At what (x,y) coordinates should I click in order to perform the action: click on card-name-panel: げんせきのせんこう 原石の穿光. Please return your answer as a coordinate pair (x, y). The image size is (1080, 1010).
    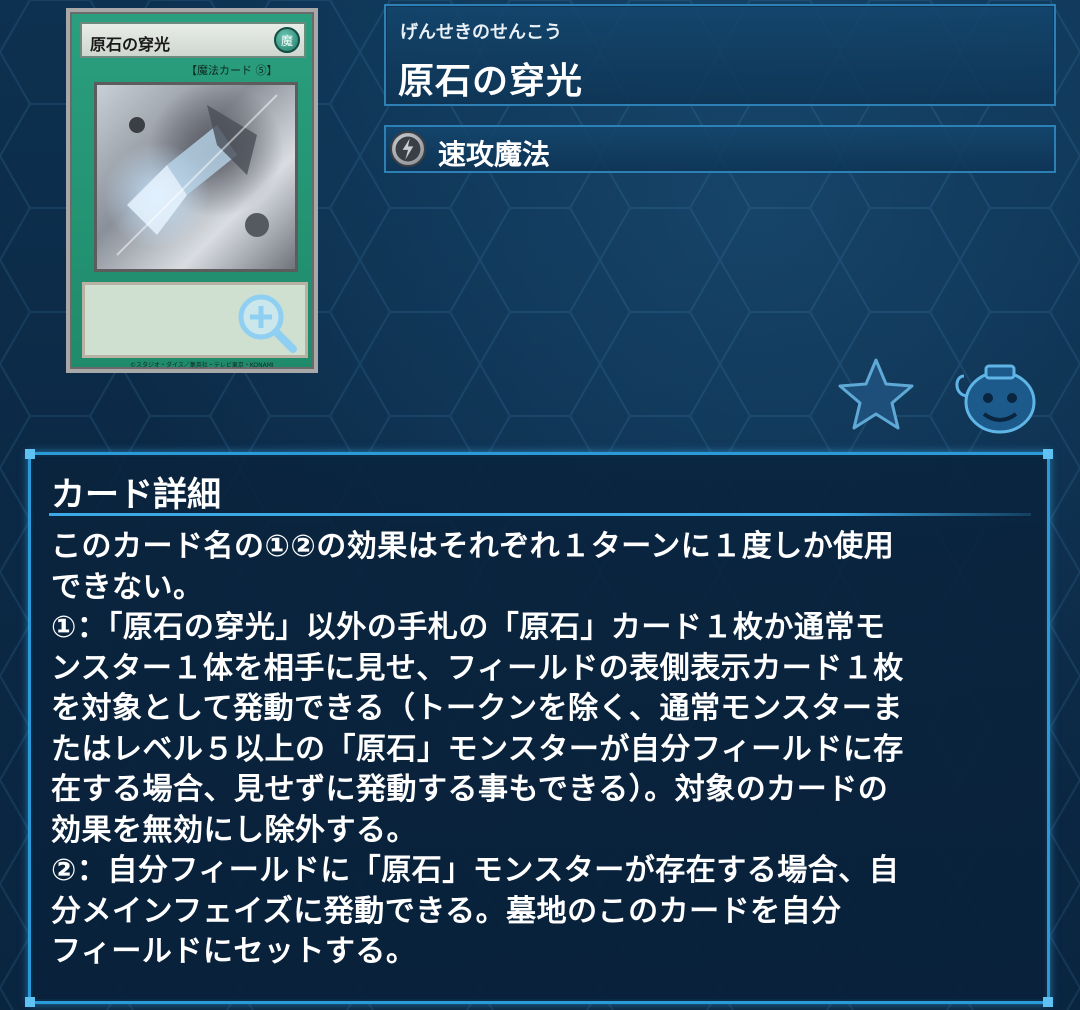
    Looking at the image, I should click on (720, 55).